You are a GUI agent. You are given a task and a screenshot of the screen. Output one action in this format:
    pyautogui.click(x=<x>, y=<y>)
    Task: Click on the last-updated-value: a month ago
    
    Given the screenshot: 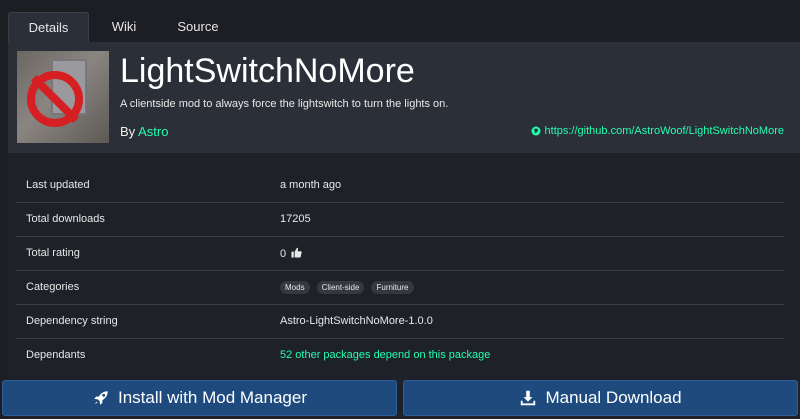 What is the action you would take?
    pyautogui.click(x=311, y=184)
    